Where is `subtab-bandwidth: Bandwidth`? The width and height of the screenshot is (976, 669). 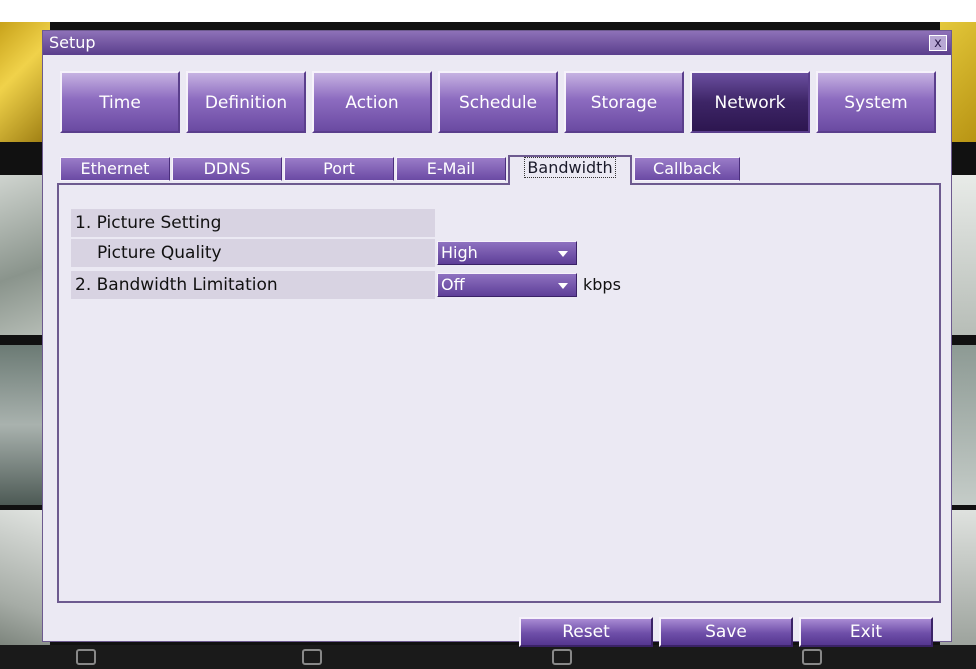
subtab-bandwidth: Bandwidth is located at coordinates (570, 170).